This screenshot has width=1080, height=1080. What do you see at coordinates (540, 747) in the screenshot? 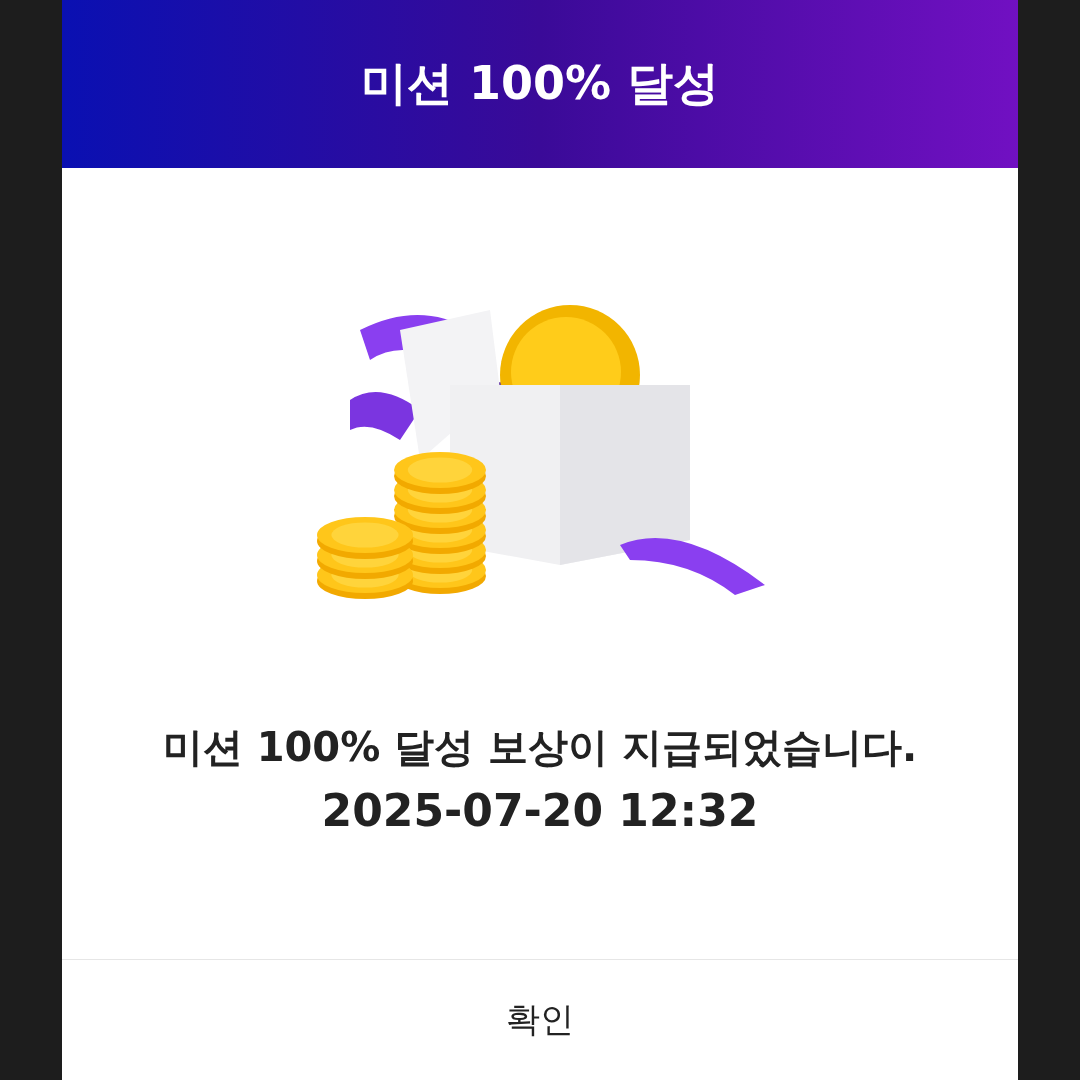
I see `reward-message: 미션 100% 달성 보상이 지급되었습니다.` at bounding box center [540, 747].